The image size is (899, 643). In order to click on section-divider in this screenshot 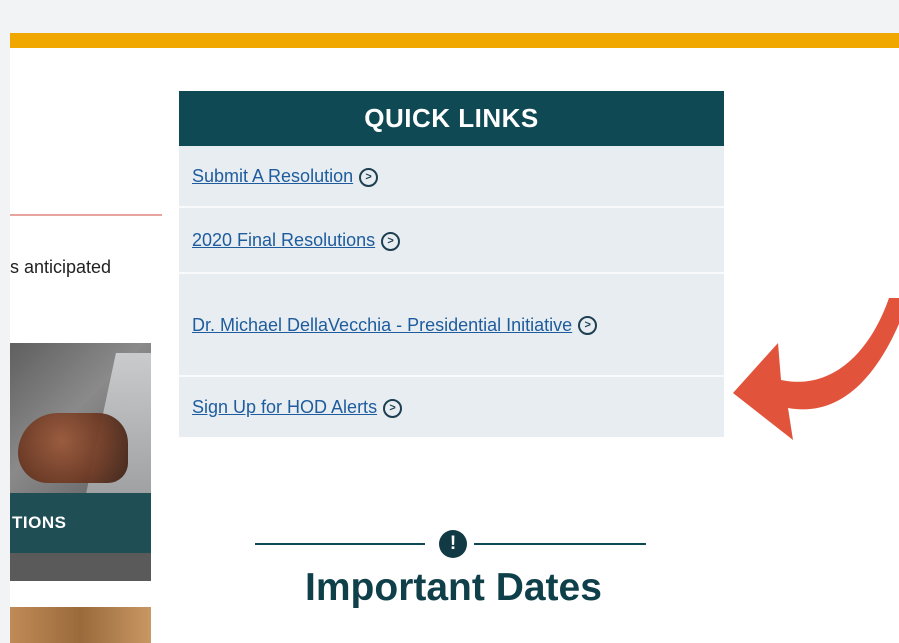, I will do `click(86, 215)`.